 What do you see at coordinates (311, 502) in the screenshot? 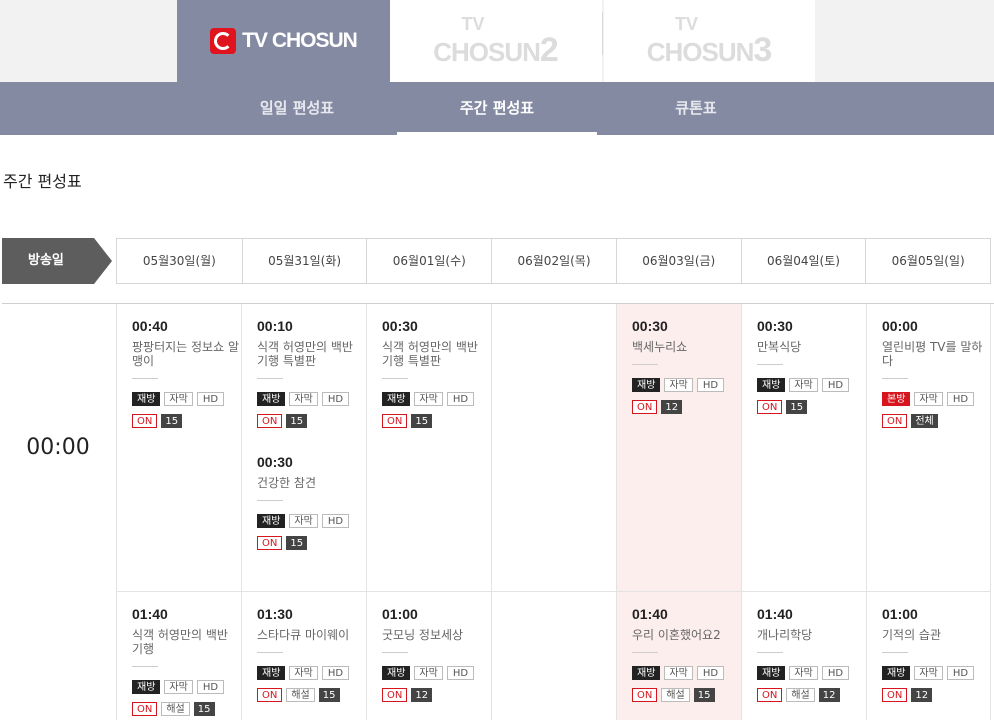
I see `program-item: 00:30 건강한 참견 재방 자막 HD ON 15` at bounding box center [311, 502].